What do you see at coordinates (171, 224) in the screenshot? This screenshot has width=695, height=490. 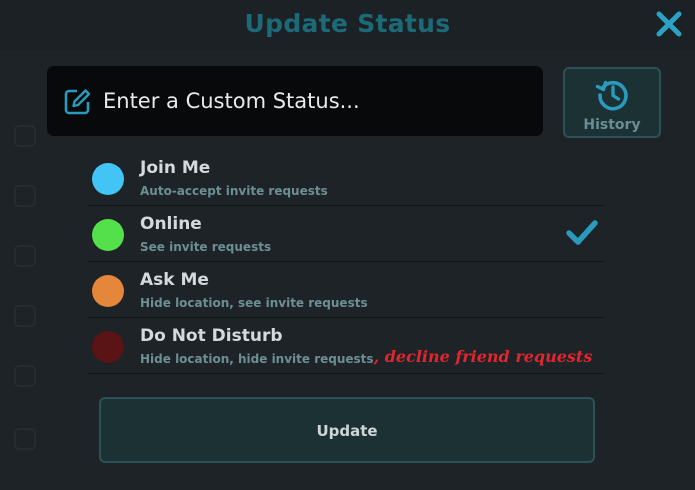 I see `status-label: Online` at bounding box center [171, 224].